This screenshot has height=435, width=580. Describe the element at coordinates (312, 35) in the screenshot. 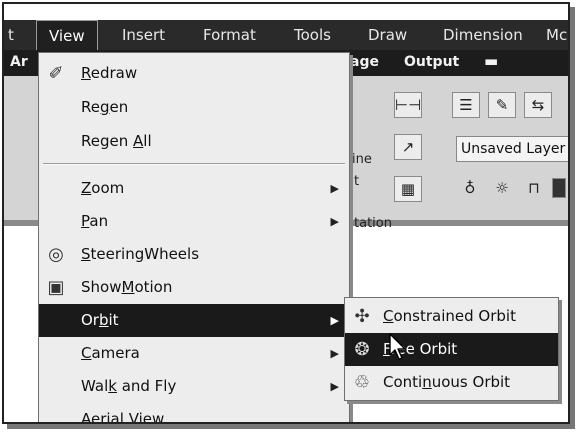

I see `menu-item-tools: Tools` at that location.